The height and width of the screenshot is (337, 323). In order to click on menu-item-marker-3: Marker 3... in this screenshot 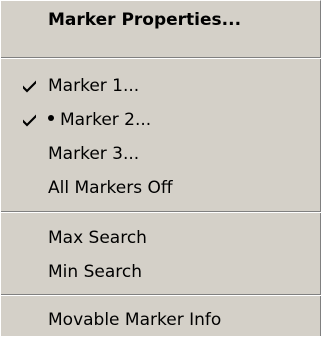, I will do `click(161, 154)`.